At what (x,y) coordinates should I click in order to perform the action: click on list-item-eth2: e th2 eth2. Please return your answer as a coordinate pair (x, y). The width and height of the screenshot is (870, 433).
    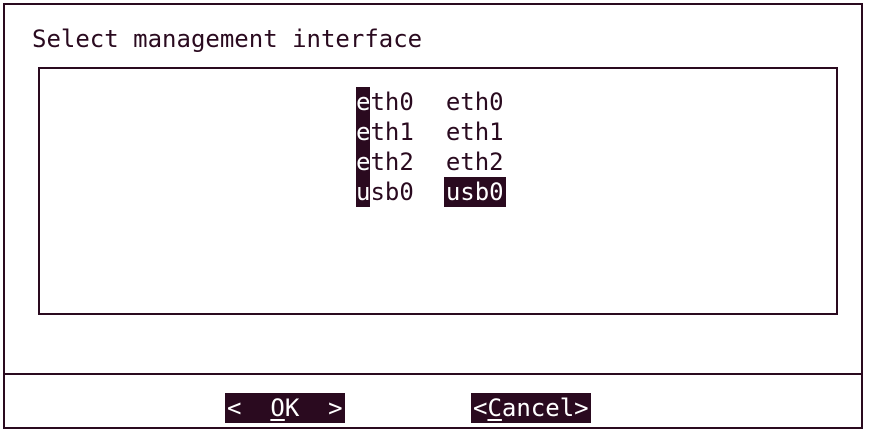
    Looking at the image, I should click on (431, 162).